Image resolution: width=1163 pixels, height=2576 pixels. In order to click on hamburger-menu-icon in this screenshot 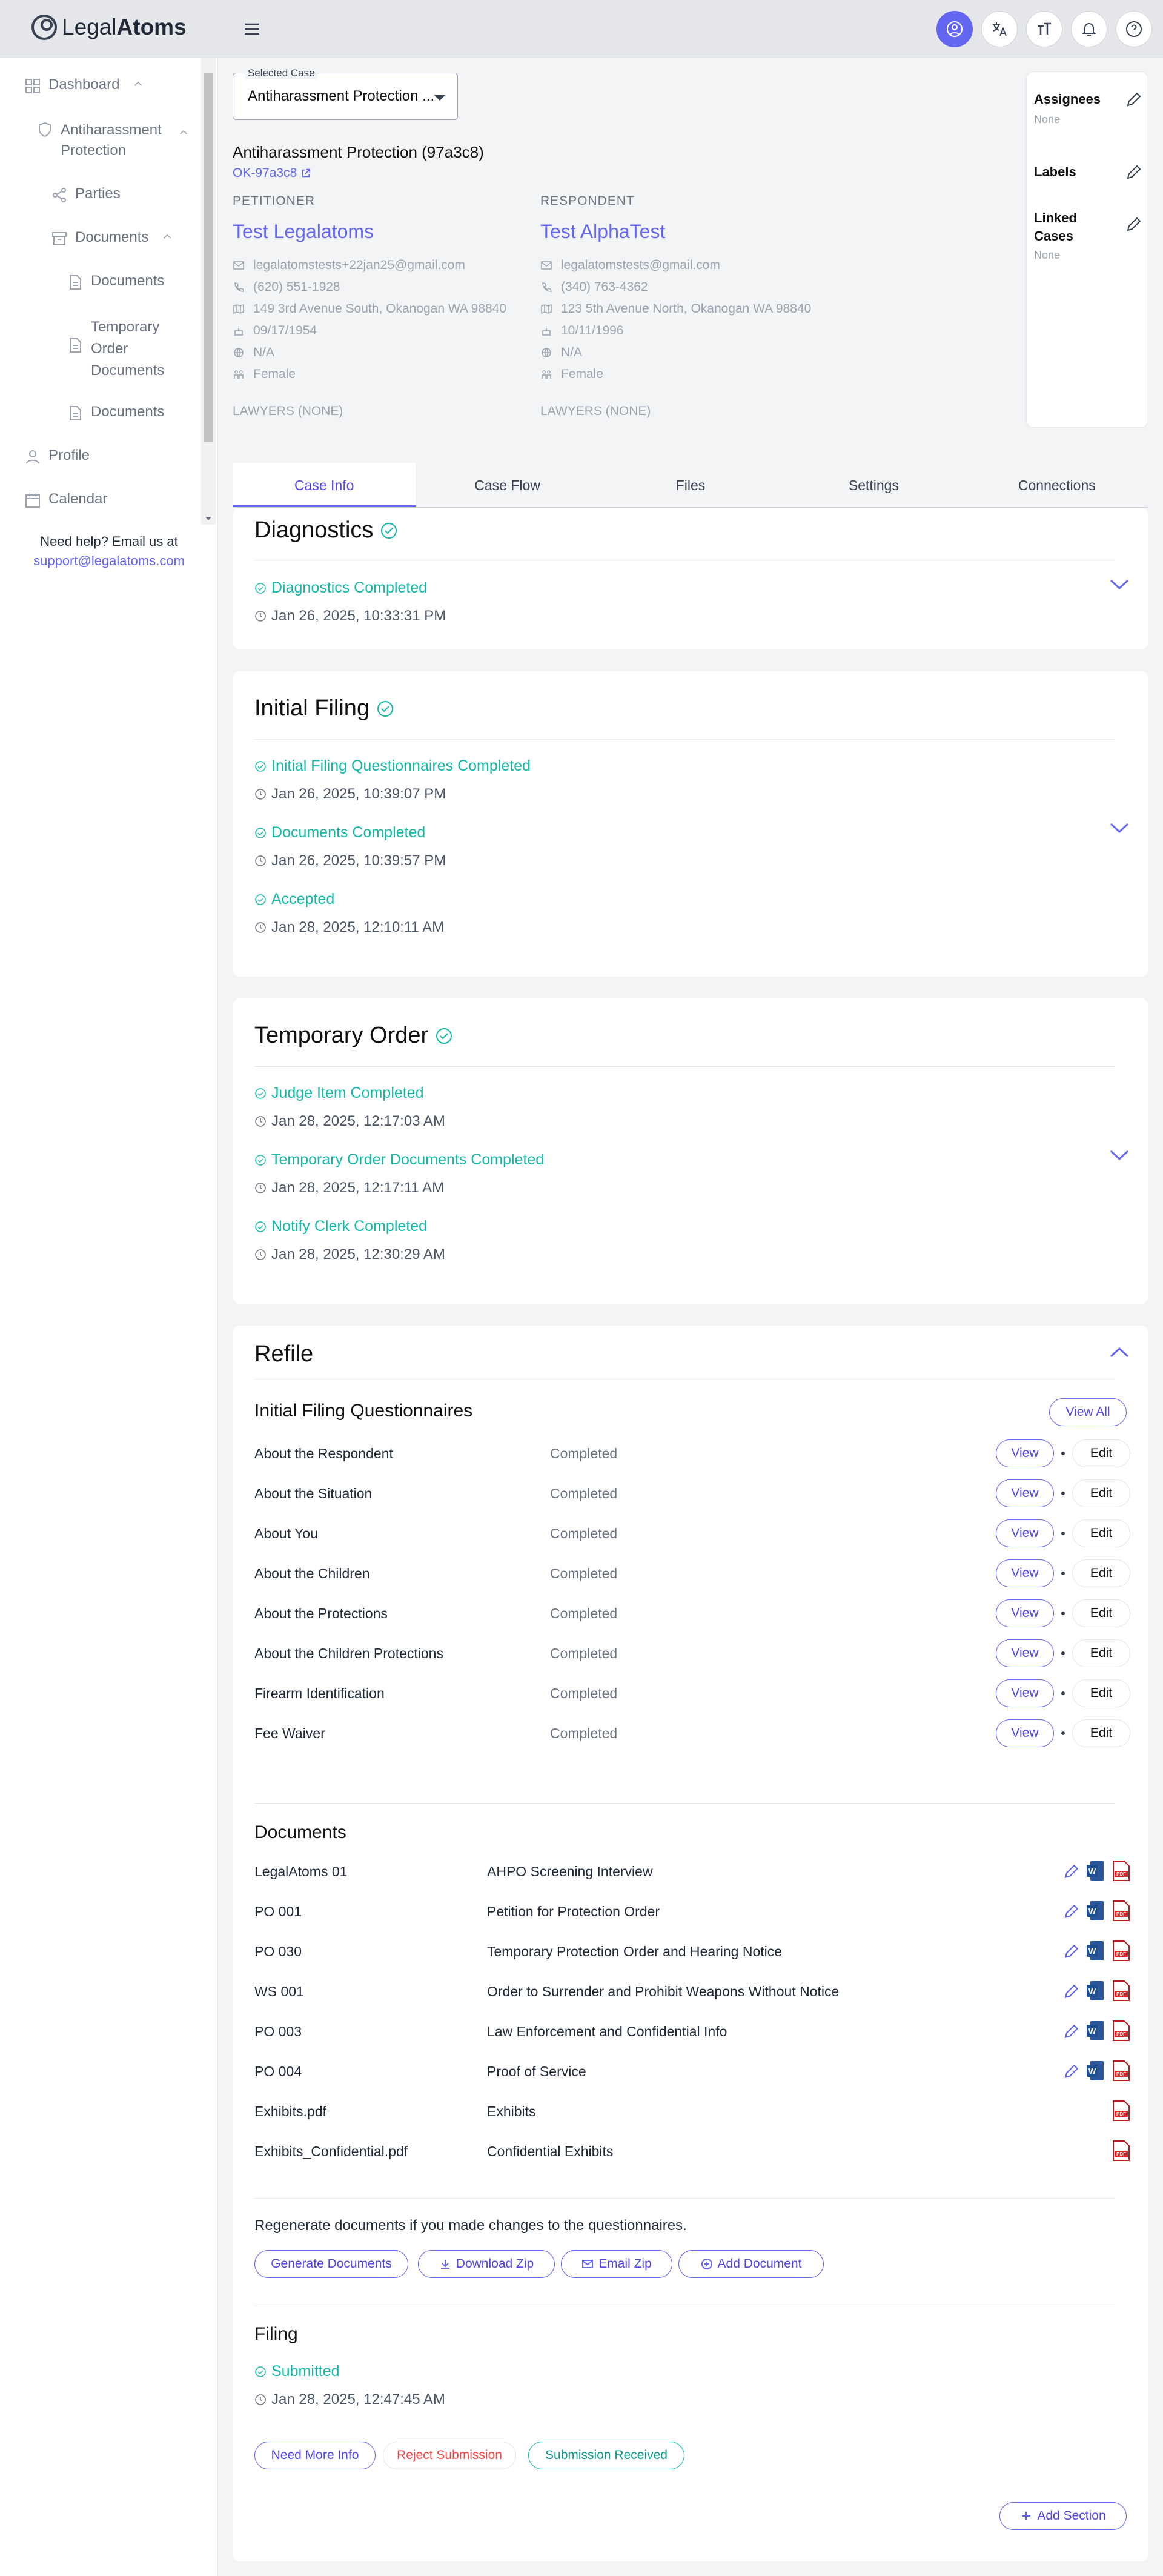, I will do `click(252, 29)`.